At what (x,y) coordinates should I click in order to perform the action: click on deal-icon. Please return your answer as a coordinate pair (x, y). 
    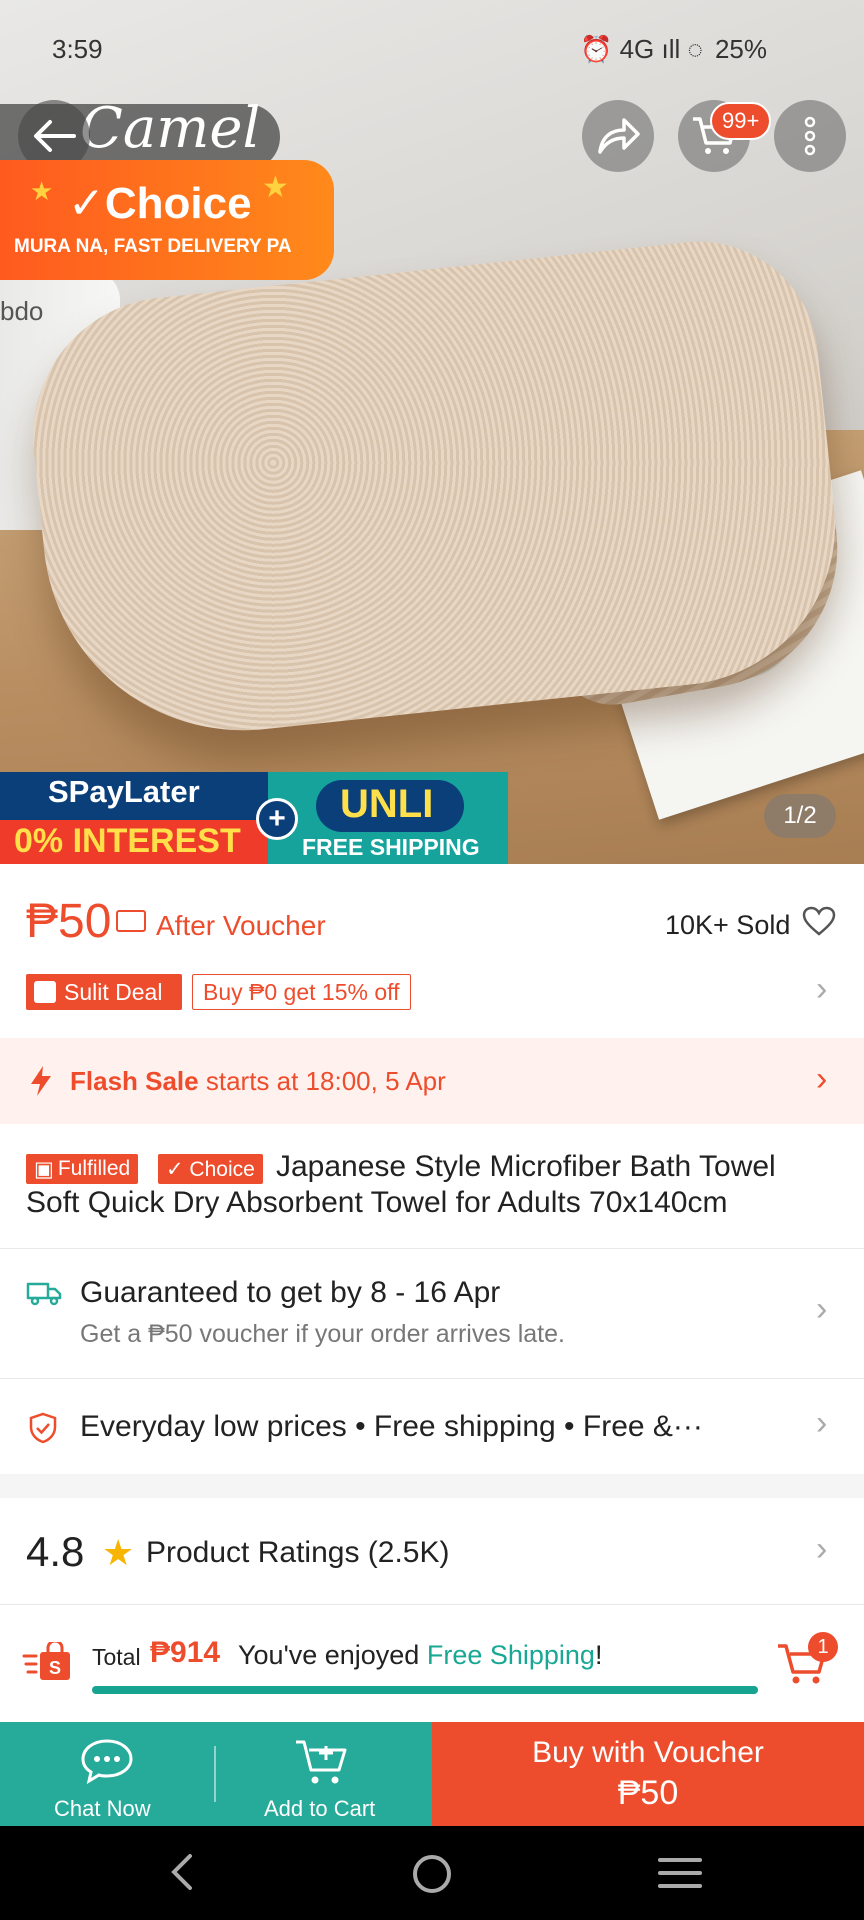
    Looking at the image, I should click on (45, 992).